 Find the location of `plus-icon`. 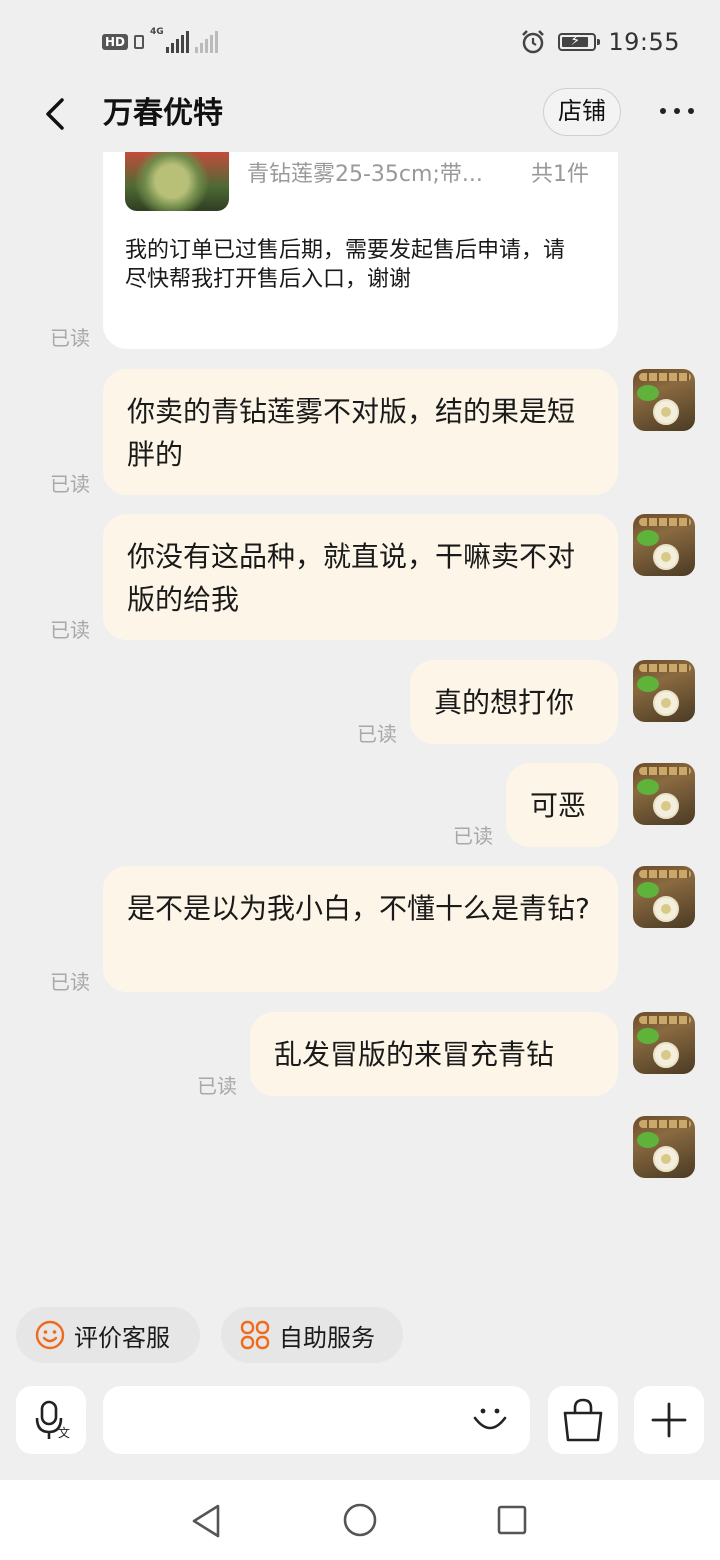

plus-icon is located at coordinates (669, 1420).